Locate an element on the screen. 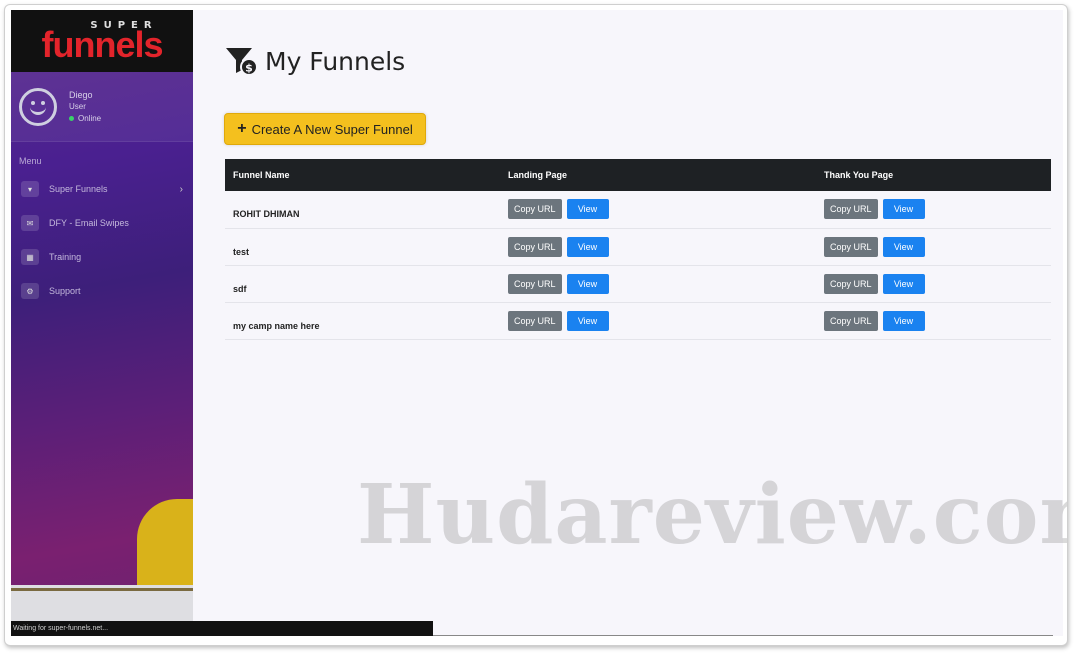  create-funnel-label: Create A New Super Funnel is located at coordinates (332, 129).